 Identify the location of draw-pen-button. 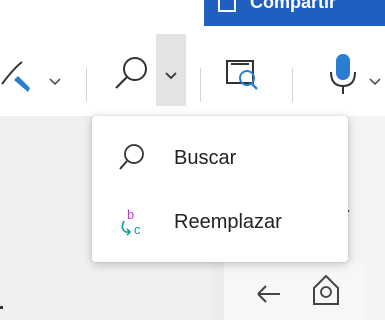
(36, 69).